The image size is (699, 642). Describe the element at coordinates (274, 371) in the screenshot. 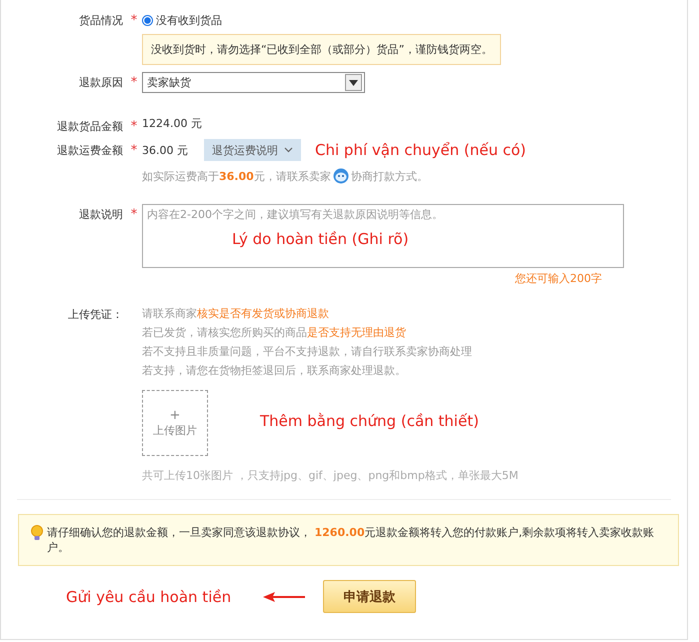

I see `instruction-text: 若支持，请您在货物拒签退回后，联系商家处理退款。` at that location.